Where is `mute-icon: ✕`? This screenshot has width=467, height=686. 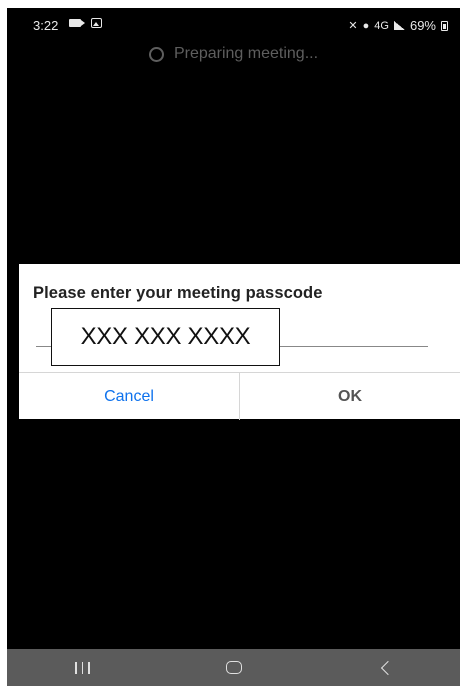
mute-icon: ✕ is located at coordinates (353, 26).